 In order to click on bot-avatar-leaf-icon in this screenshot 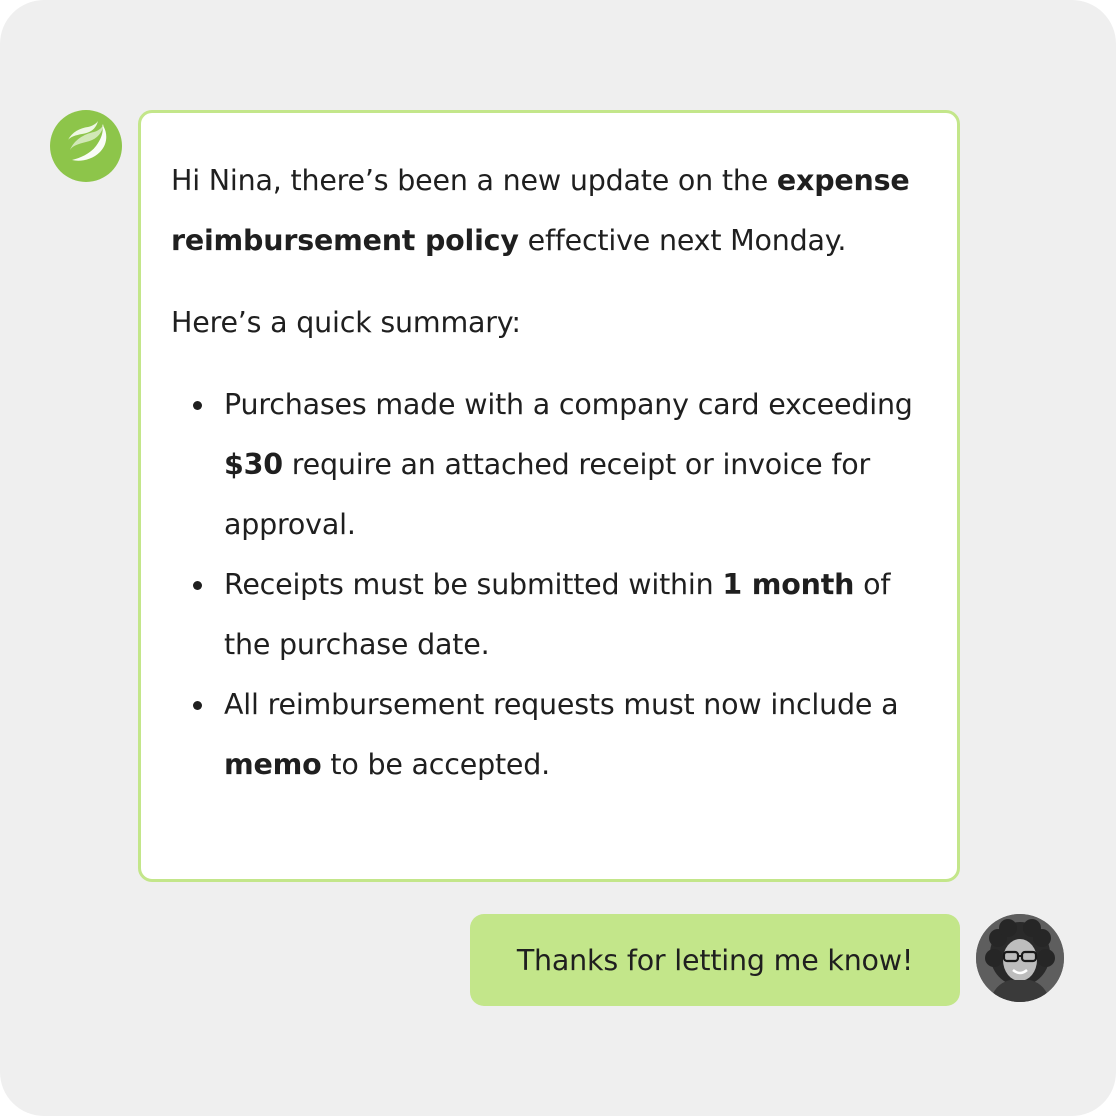, I will do `click(86, 146)`.